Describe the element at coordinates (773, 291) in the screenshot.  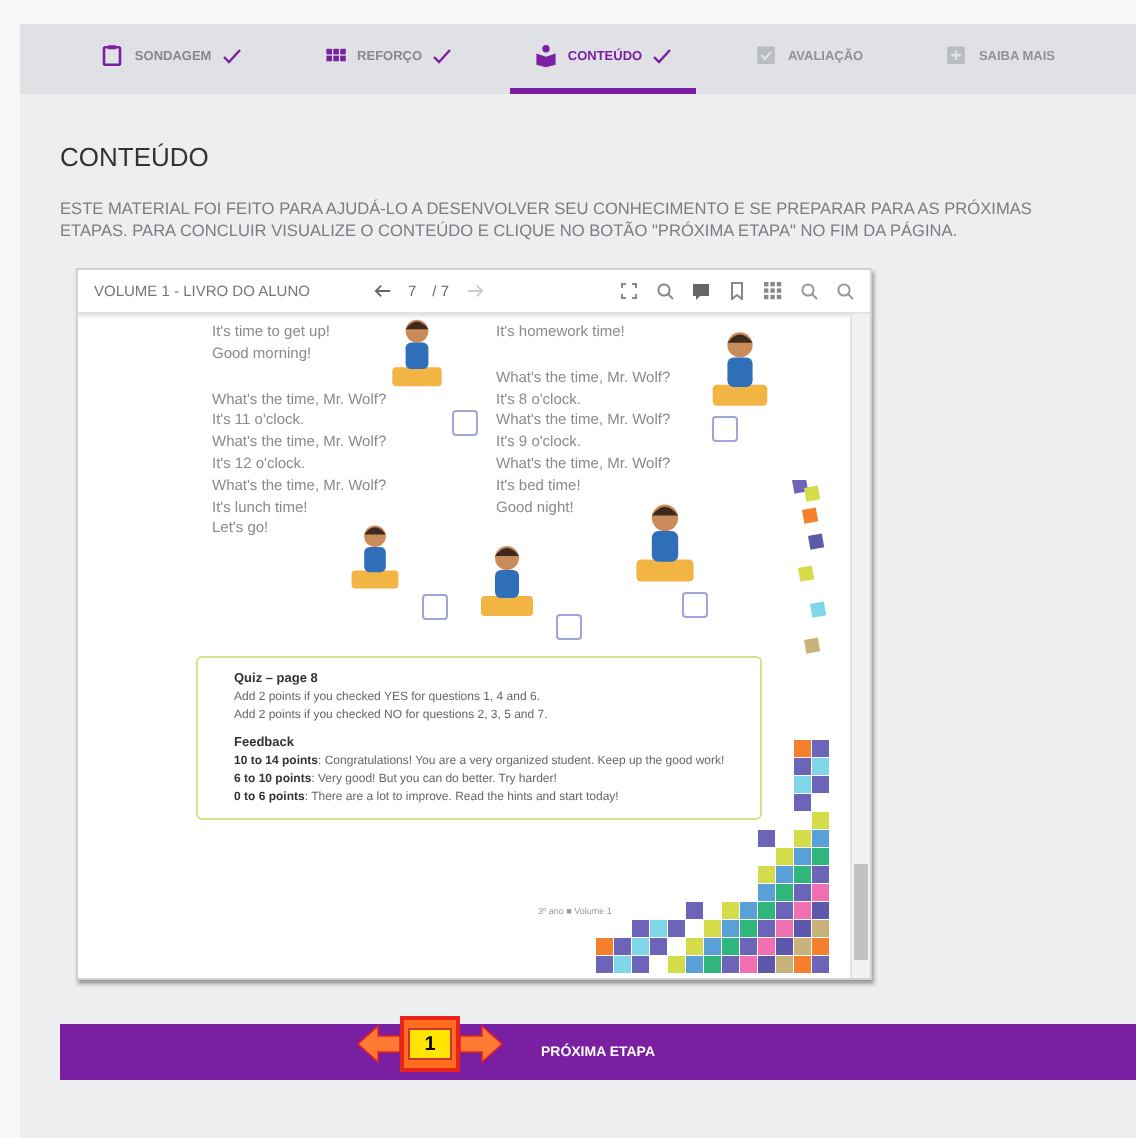
I see `grid-icon` at that location.